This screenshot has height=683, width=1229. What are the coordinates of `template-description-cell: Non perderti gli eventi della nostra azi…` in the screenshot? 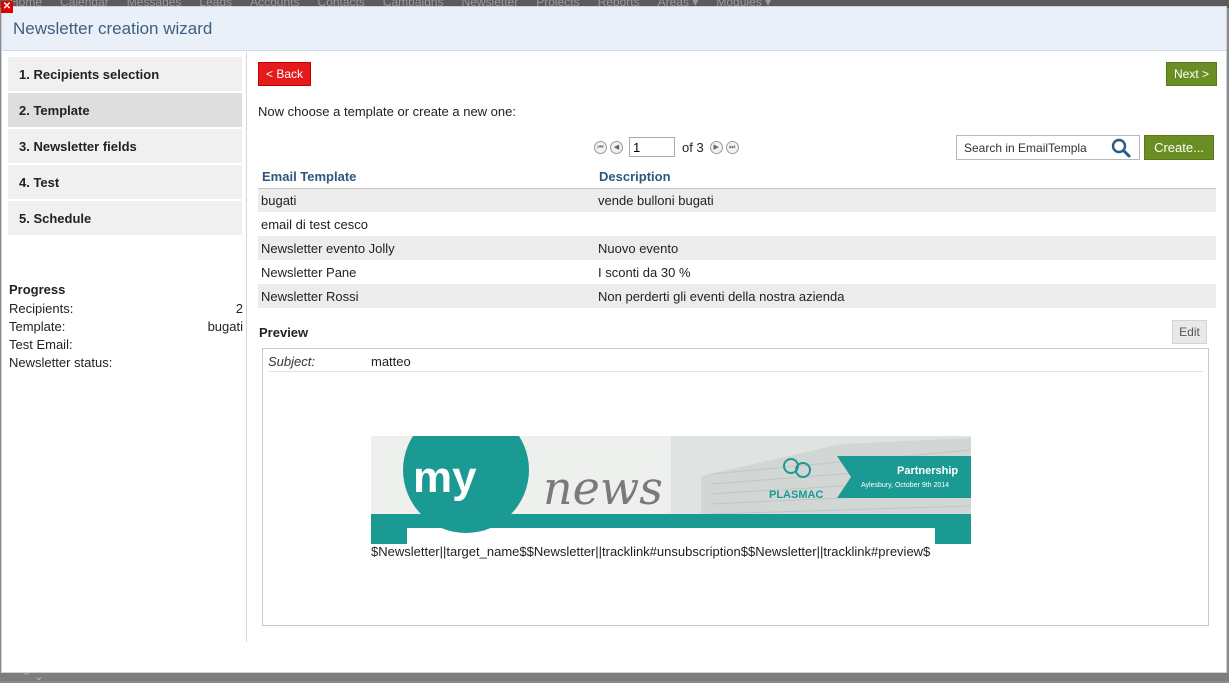 It's located at (905, 296).